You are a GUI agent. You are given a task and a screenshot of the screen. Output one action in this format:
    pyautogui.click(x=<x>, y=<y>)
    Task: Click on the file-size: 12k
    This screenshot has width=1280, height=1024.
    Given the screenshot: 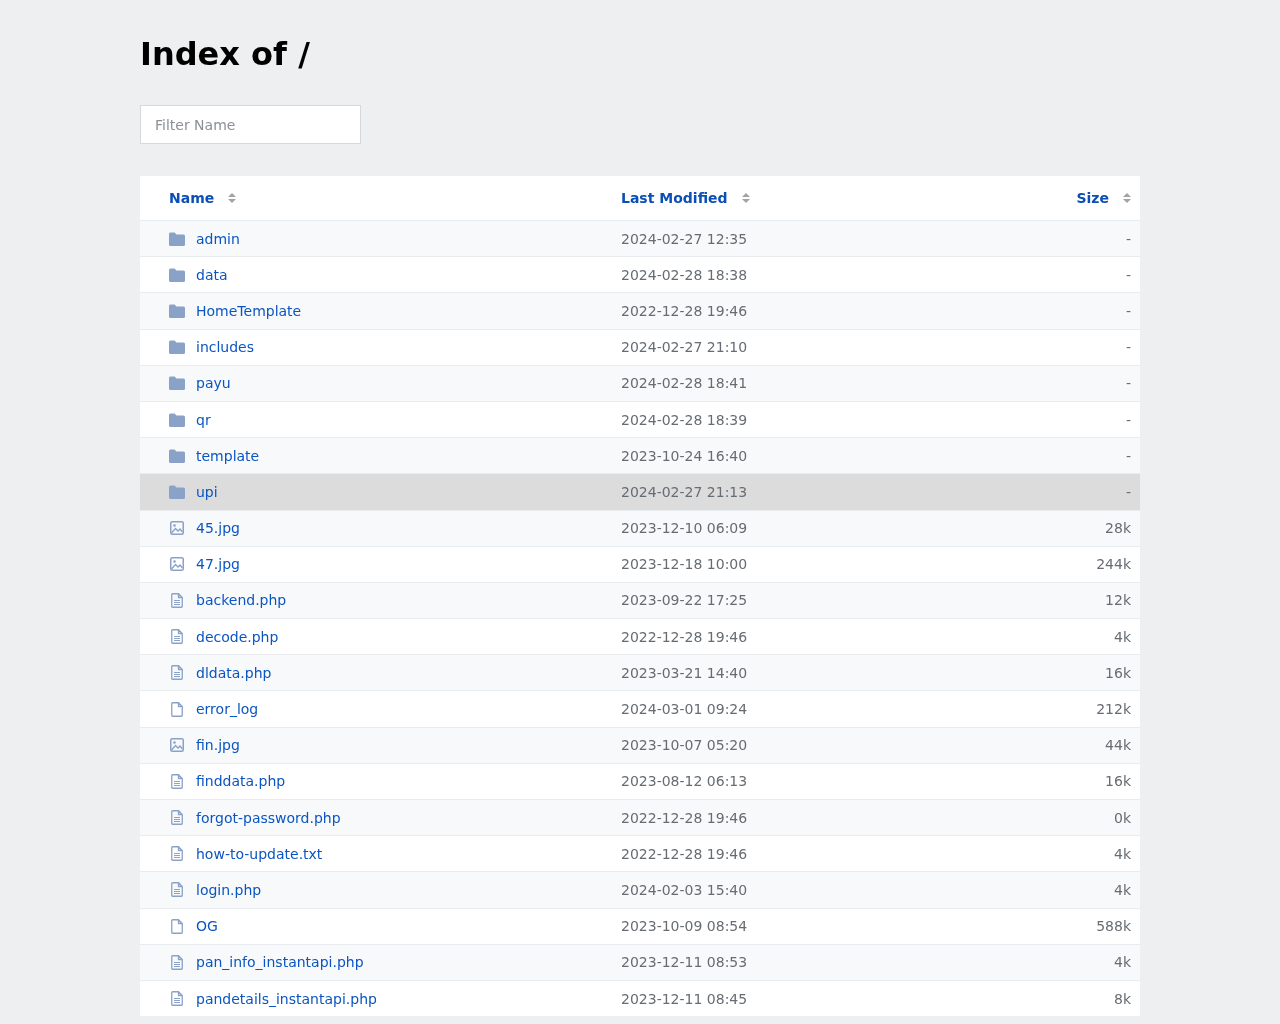 What is the action you would take?
    pyautogui.click(x=1118, y=600)
    